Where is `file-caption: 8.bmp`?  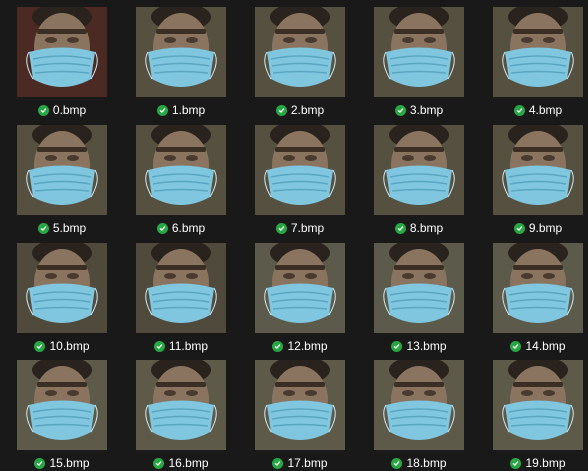 file-caption: 8.bmp is located at coordinates (419, 228).